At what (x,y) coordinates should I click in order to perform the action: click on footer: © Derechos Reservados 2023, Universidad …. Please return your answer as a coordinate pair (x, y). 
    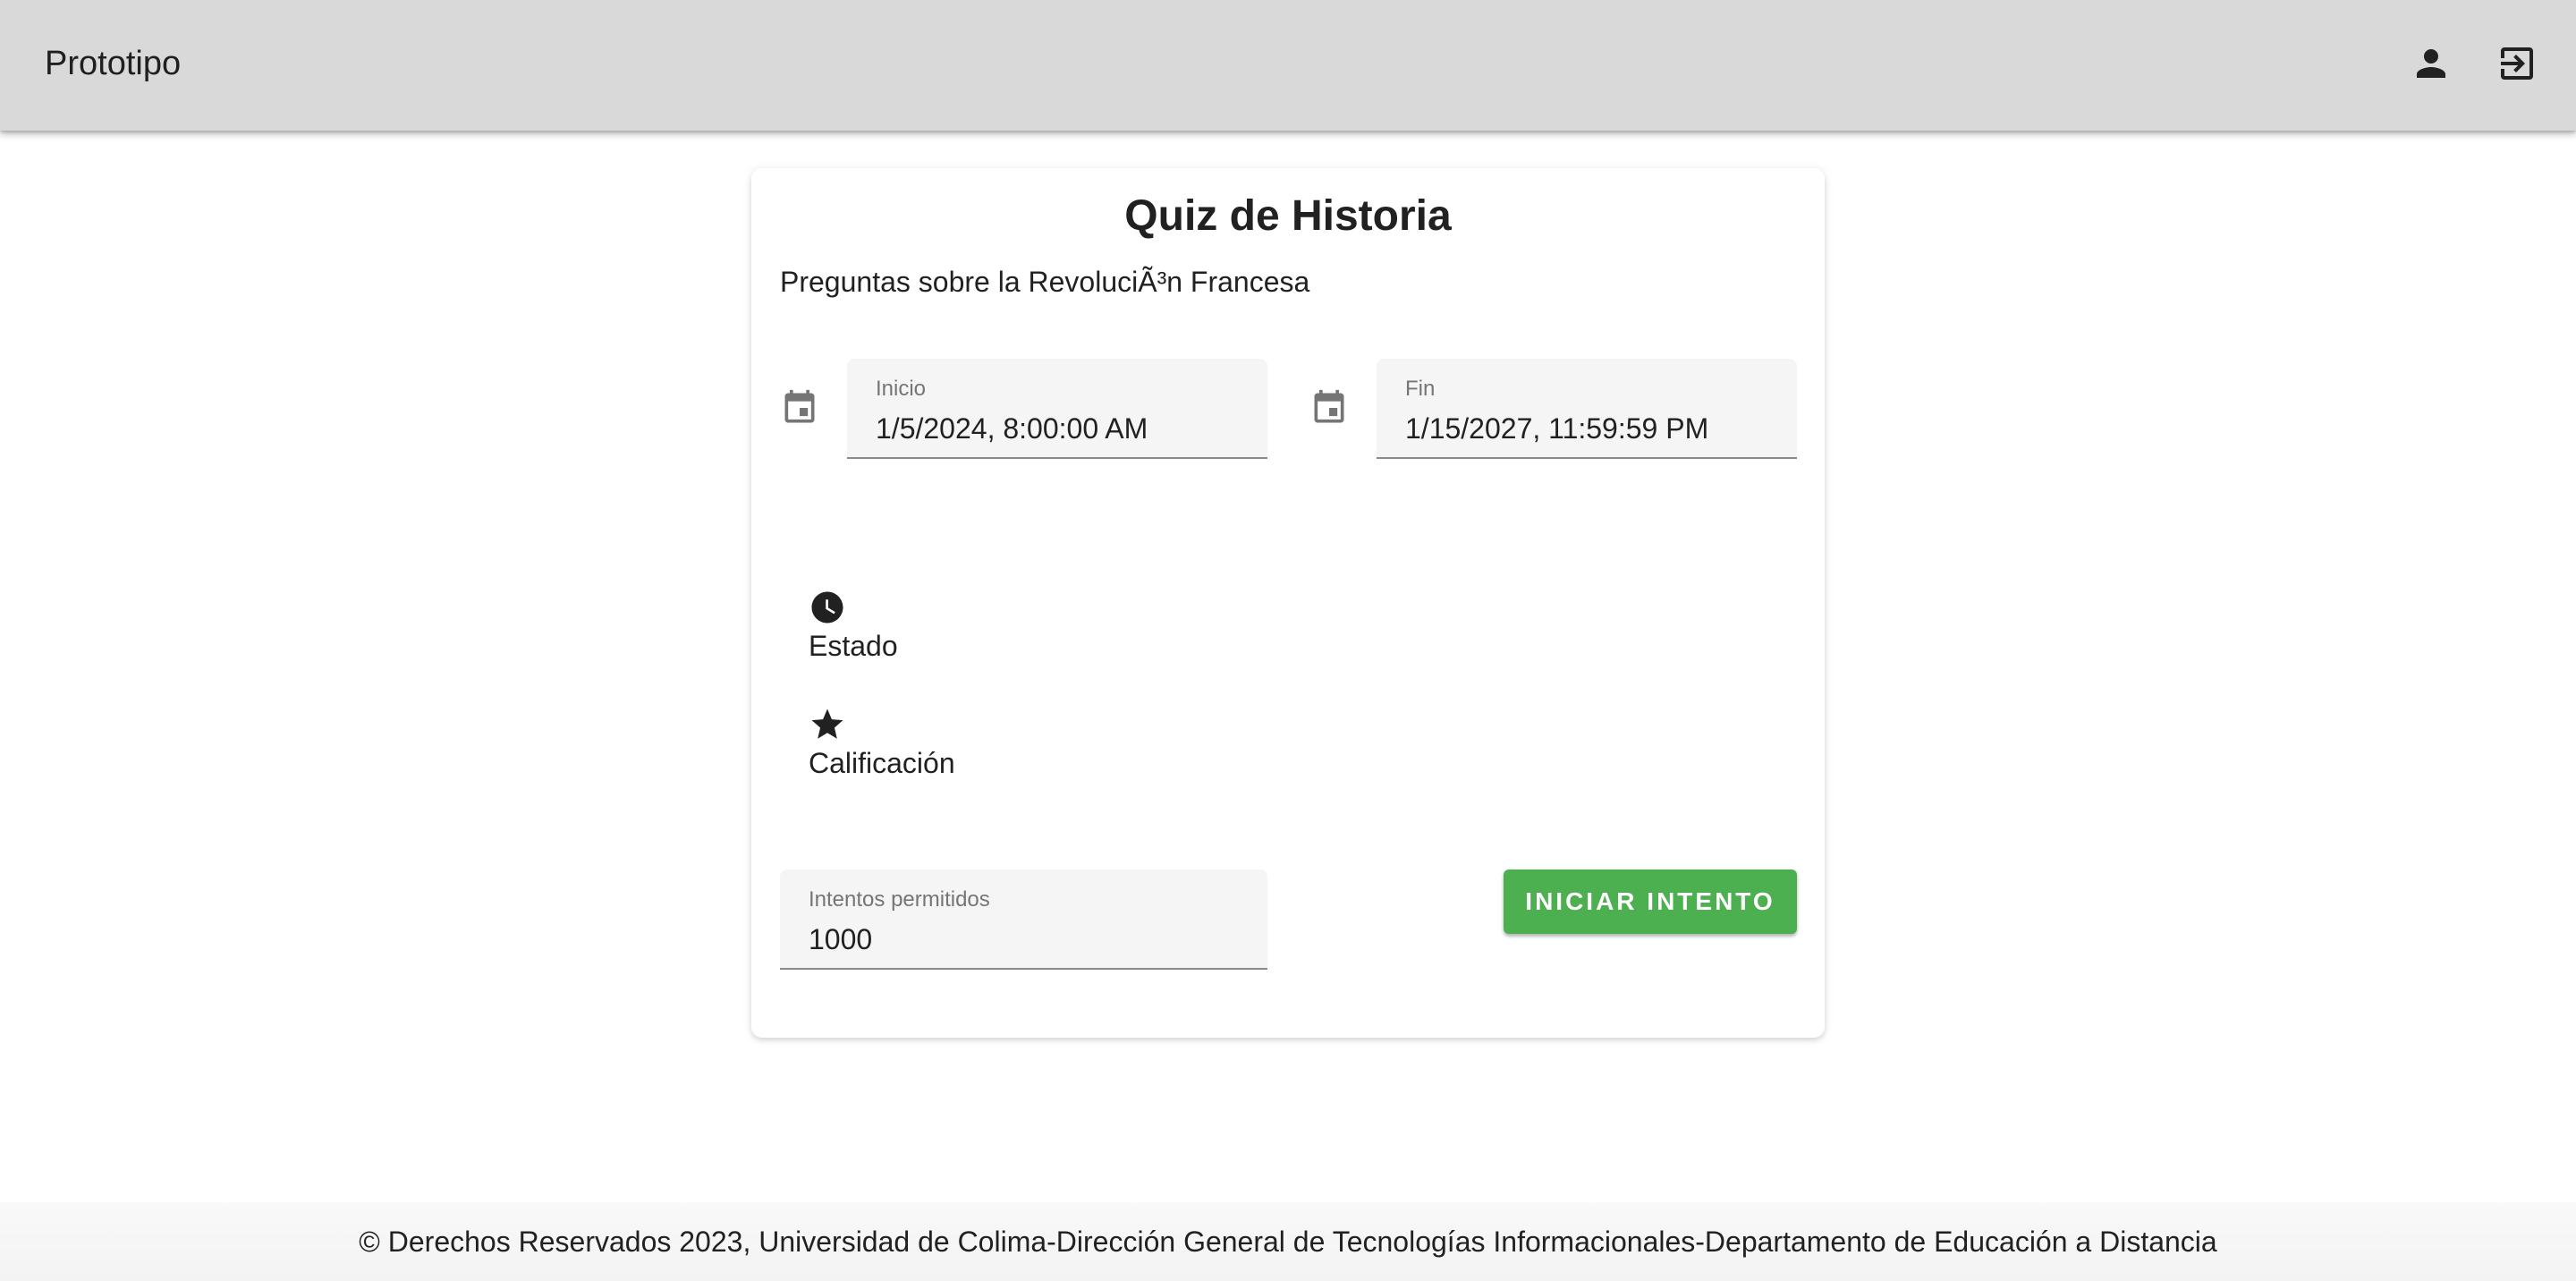
    Looking at the image, I should click on (1288, 1241).